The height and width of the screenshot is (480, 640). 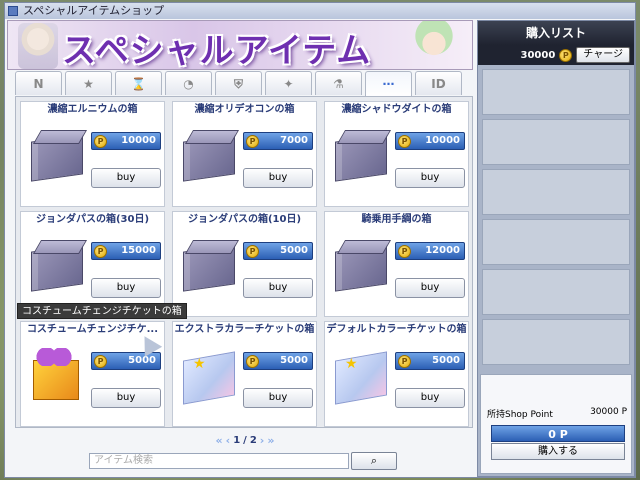 I want to click on item-name: 濃縮エルニウムの箱, so click(x=92, y=109).